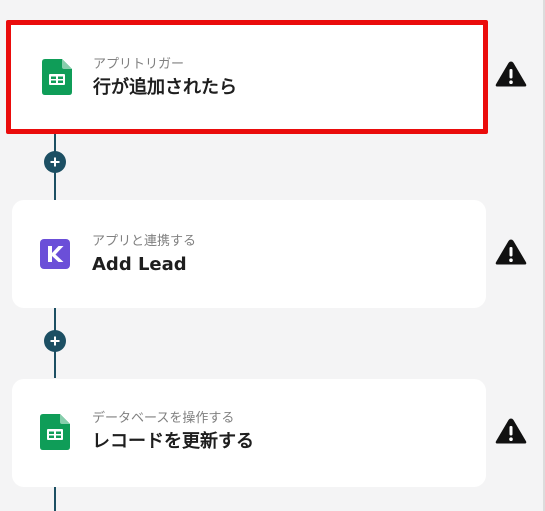  I want to click on step-title: 行が追加されたら, so click(165, 87).